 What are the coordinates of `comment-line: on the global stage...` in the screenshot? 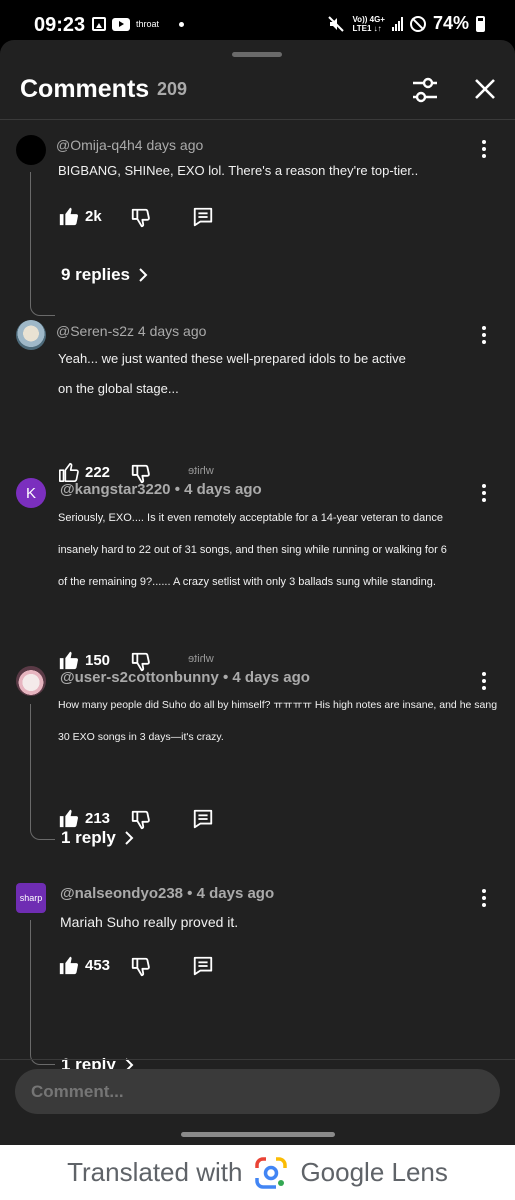 It's located at (118, 388).